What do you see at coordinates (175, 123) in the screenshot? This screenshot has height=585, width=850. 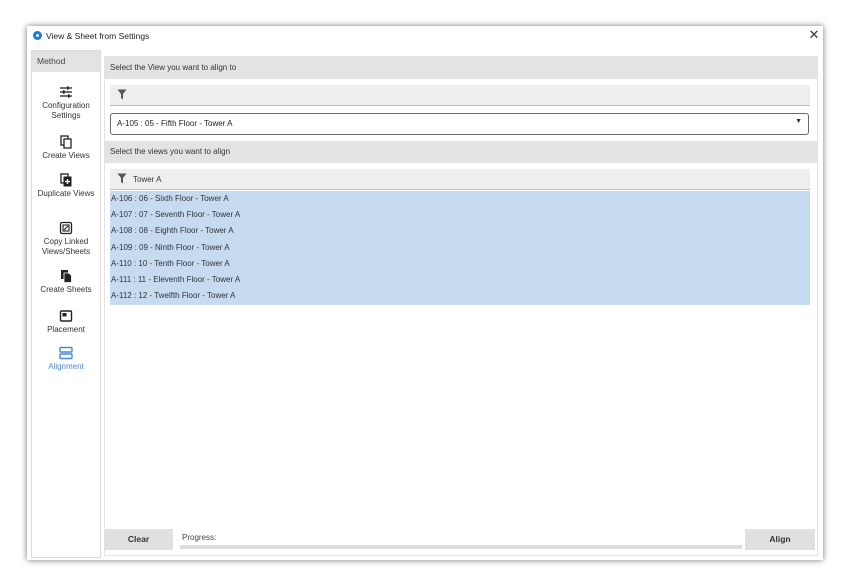 I see `target-view-value: A-105 : 05 - Fifth Floor - Tower A` at bounding box center [175, 123].